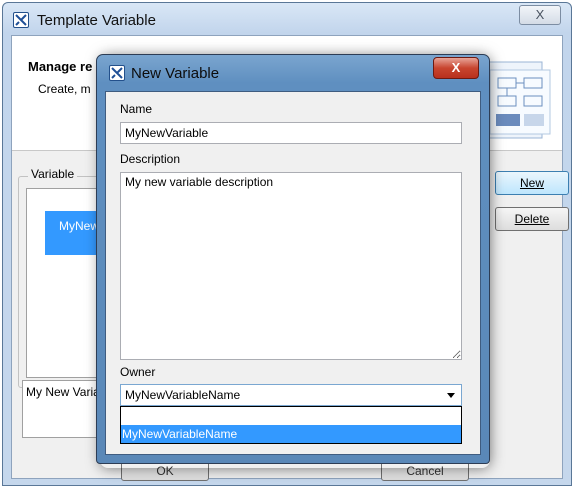 The height and width of the screenshot is (488, 574). What do you see at coordinates (451, 395) in the screenshot?
I see `dropdown-arrow-icon` at bounding box center [451, 395].